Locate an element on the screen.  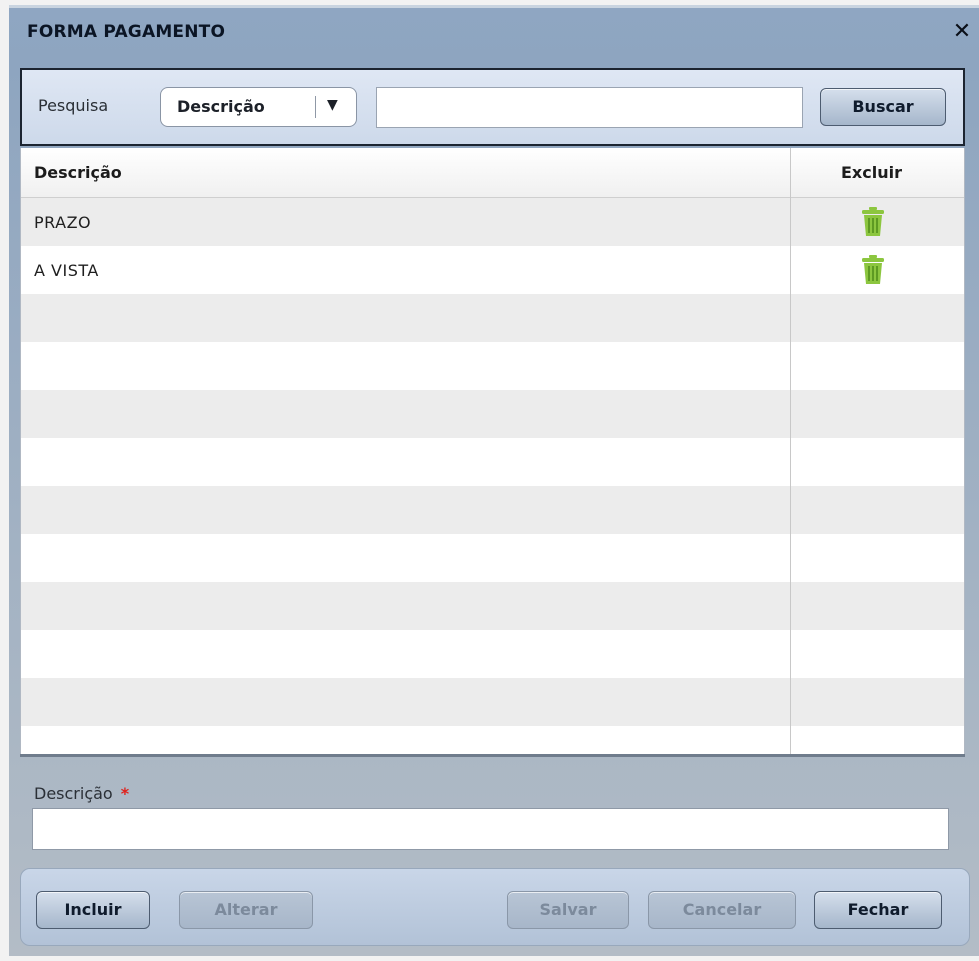
descricao-form-label: Descrição * is located at coordinates (81, 793).